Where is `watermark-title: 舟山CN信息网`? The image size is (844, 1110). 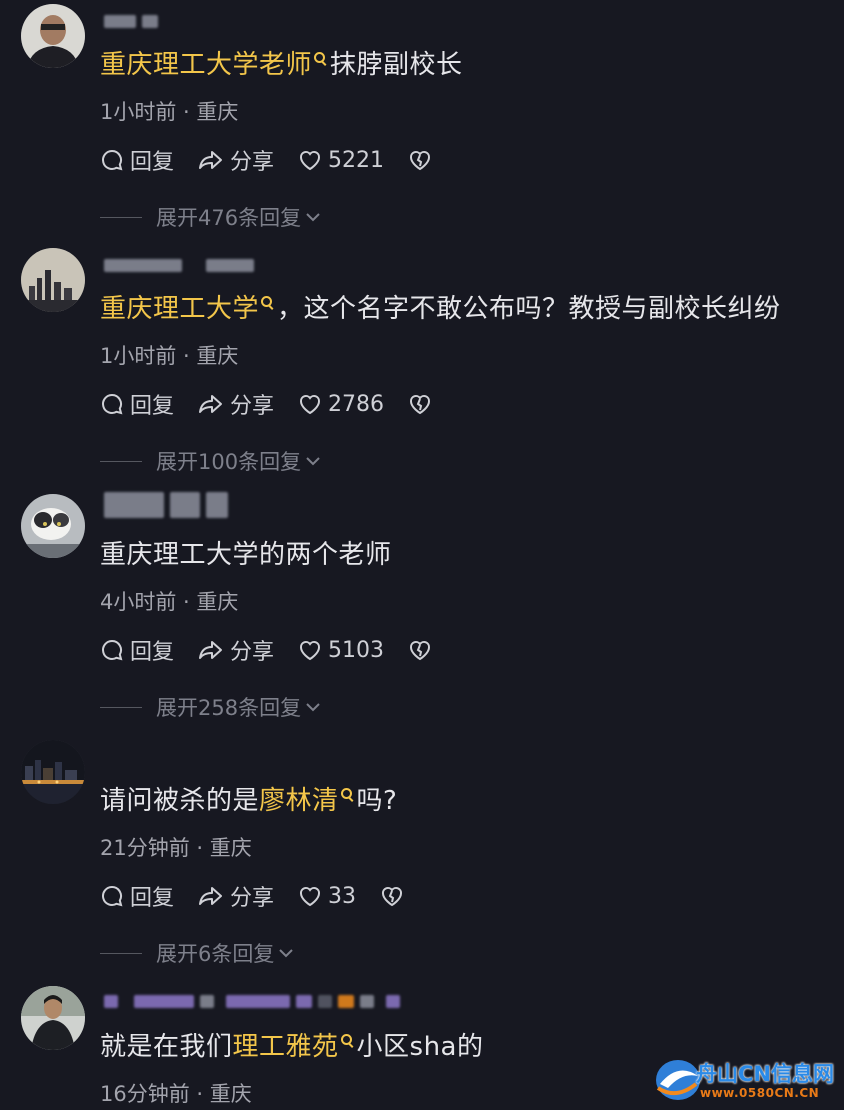 watermark-title: 舟山CN信息网 is located at coordinates (765, 1074).